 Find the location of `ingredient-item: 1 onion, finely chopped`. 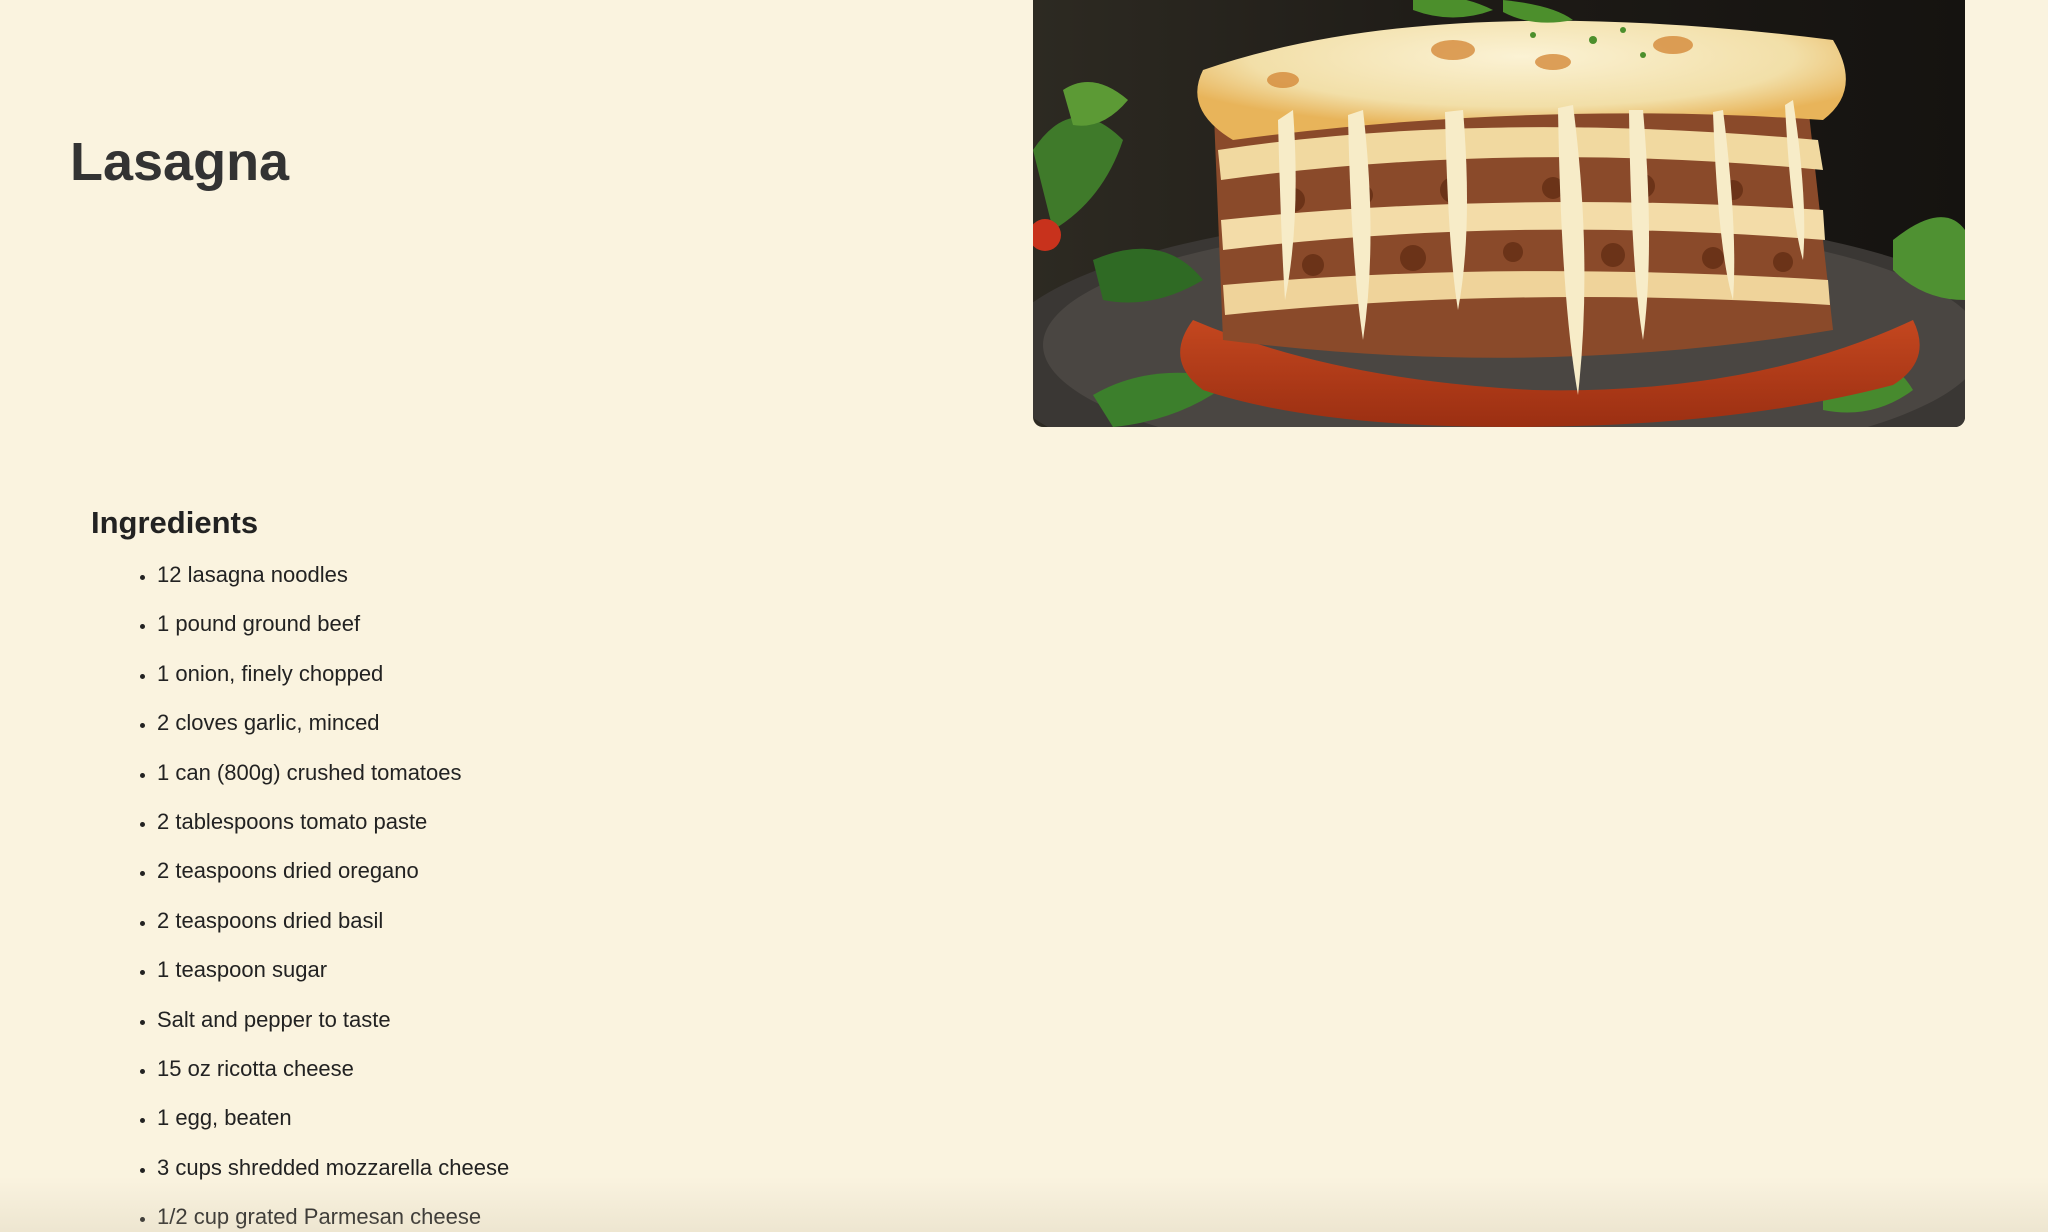

ingredient-item: 1 onion, finely chopped is located at coordinates (333, 679).